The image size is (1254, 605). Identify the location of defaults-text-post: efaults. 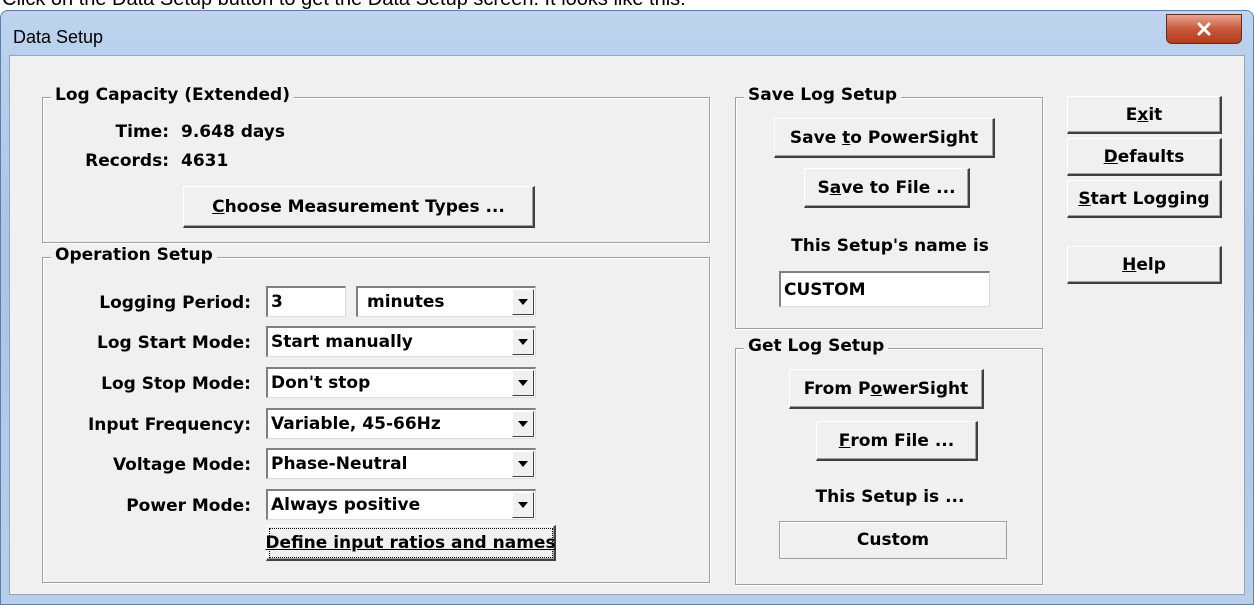
(1151, 156).